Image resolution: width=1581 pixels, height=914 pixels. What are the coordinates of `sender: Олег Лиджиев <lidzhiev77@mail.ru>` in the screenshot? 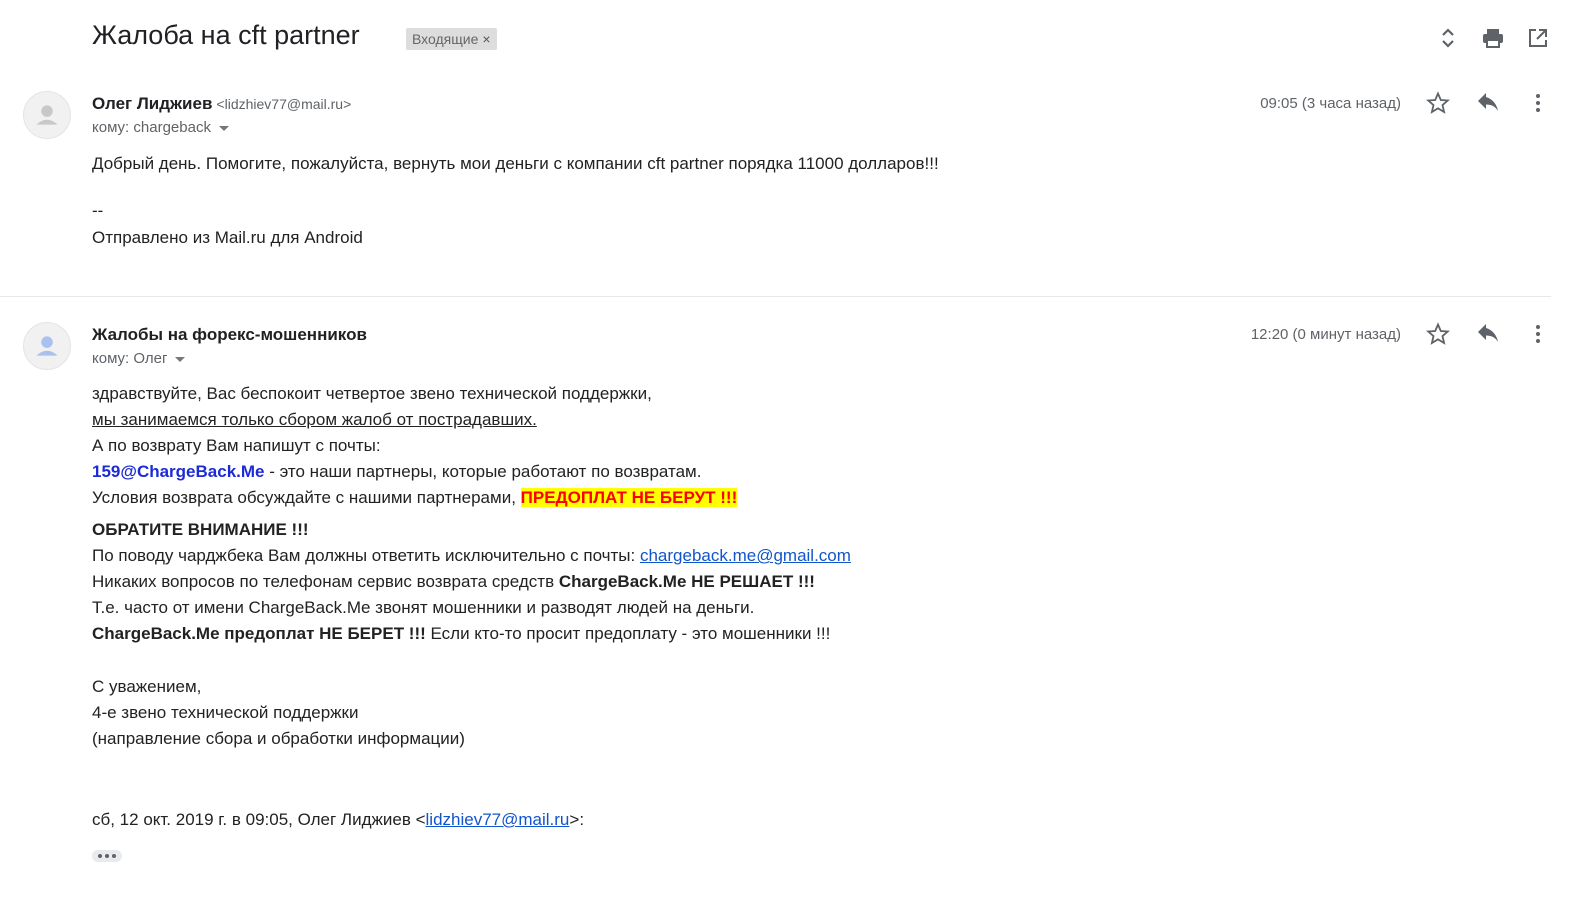 It's located at (221, 104).